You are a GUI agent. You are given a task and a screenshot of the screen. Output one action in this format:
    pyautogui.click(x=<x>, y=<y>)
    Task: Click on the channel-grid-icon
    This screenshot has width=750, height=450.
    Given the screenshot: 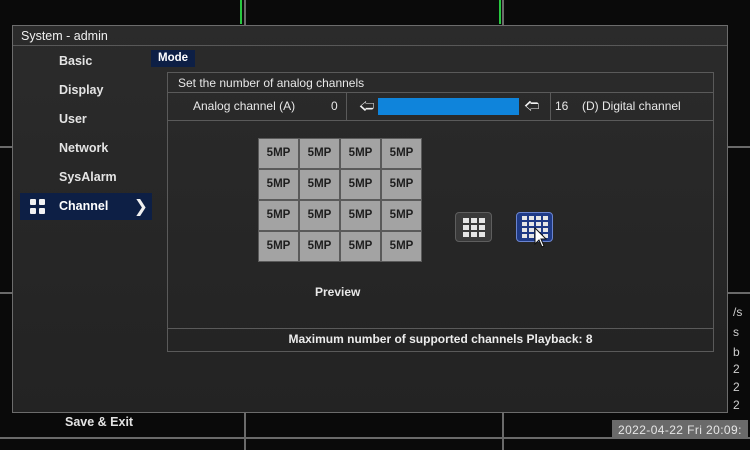 What is the action you would take?
    pyautogui.click(x=37, y=206)
    